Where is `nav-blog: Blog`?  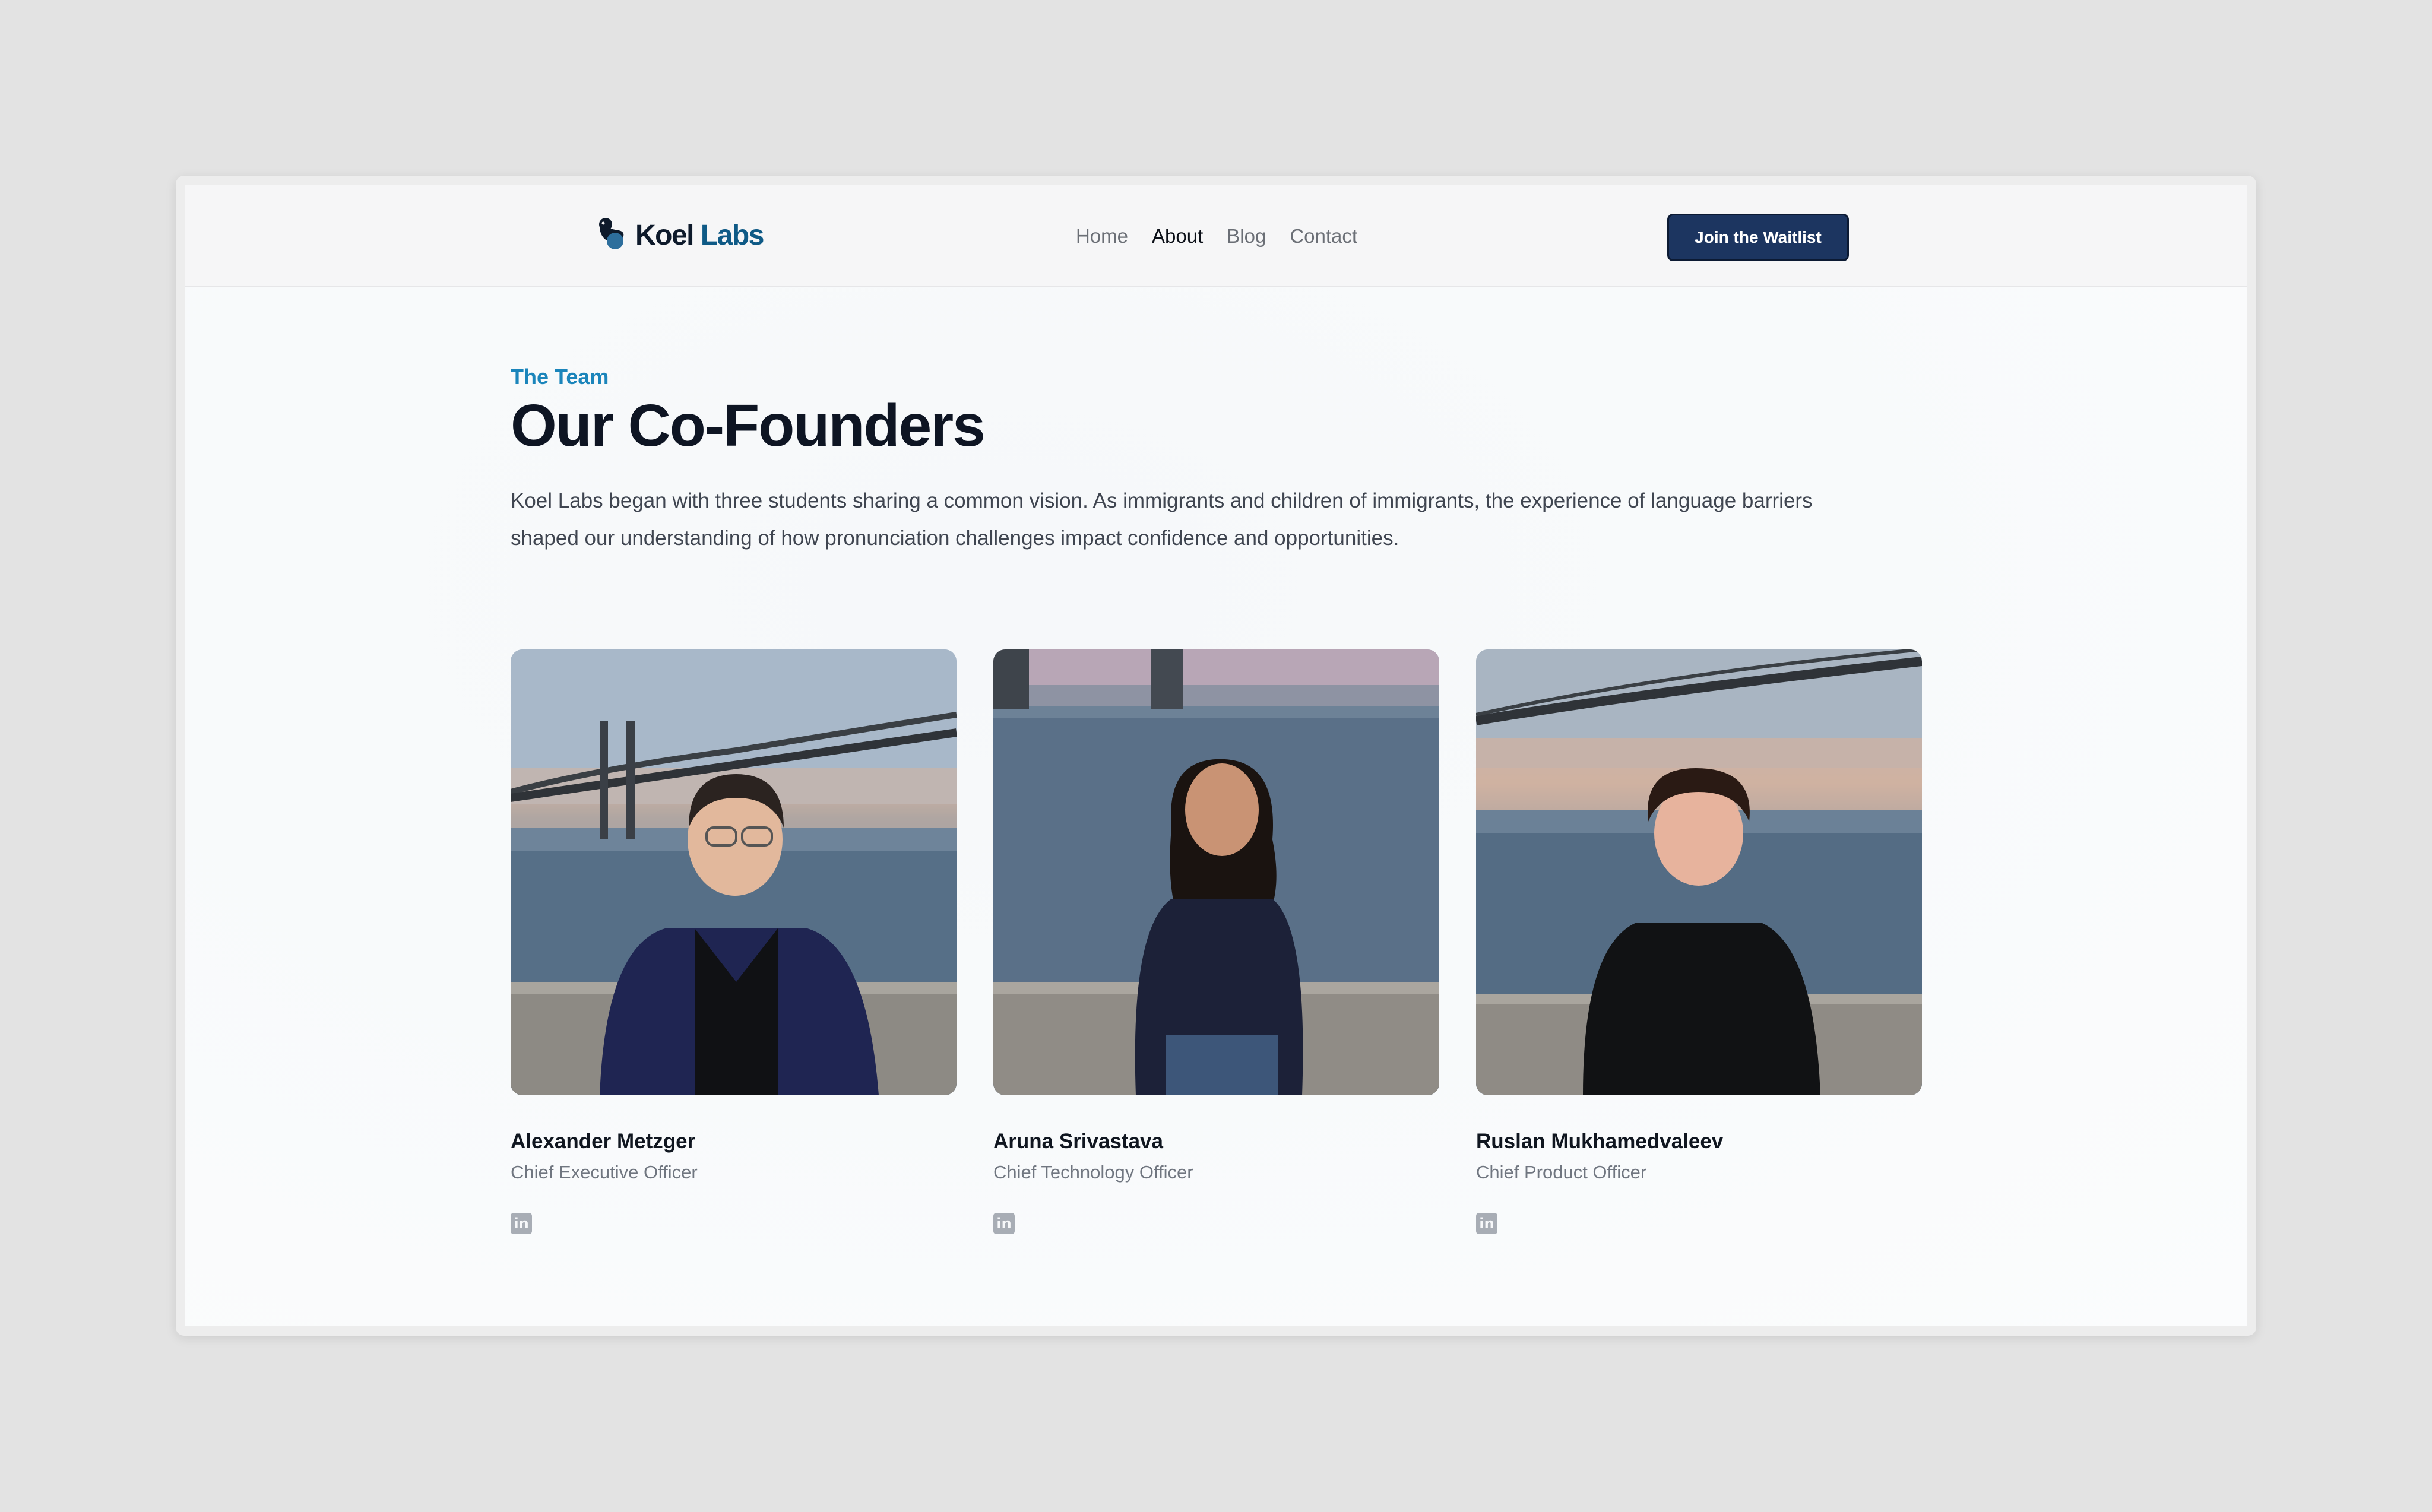
nav-blog: Blog is located at coordinates (1246, 236).